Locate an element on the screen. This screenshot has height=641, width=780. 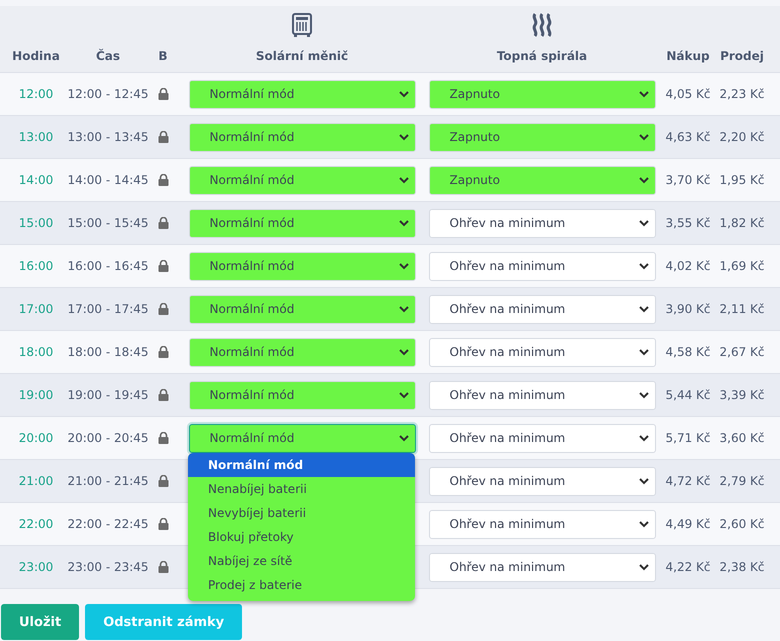
buy-price-cell: 4,49 Kč is located at coordinates (688, 524).